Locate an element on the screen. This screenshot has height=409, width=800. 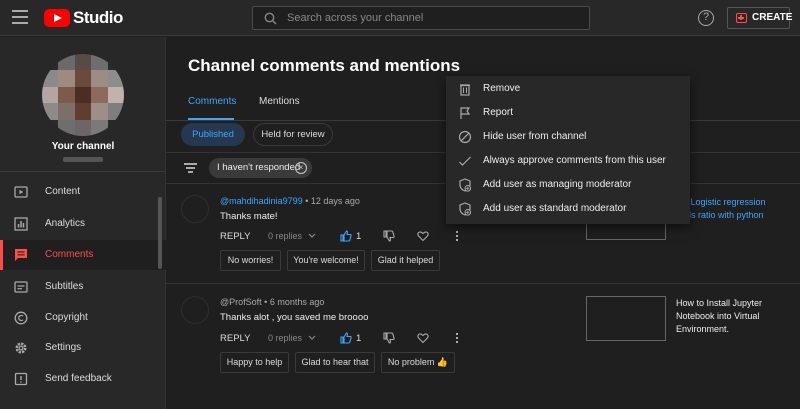
search-box is located at coordinates (421, 18).